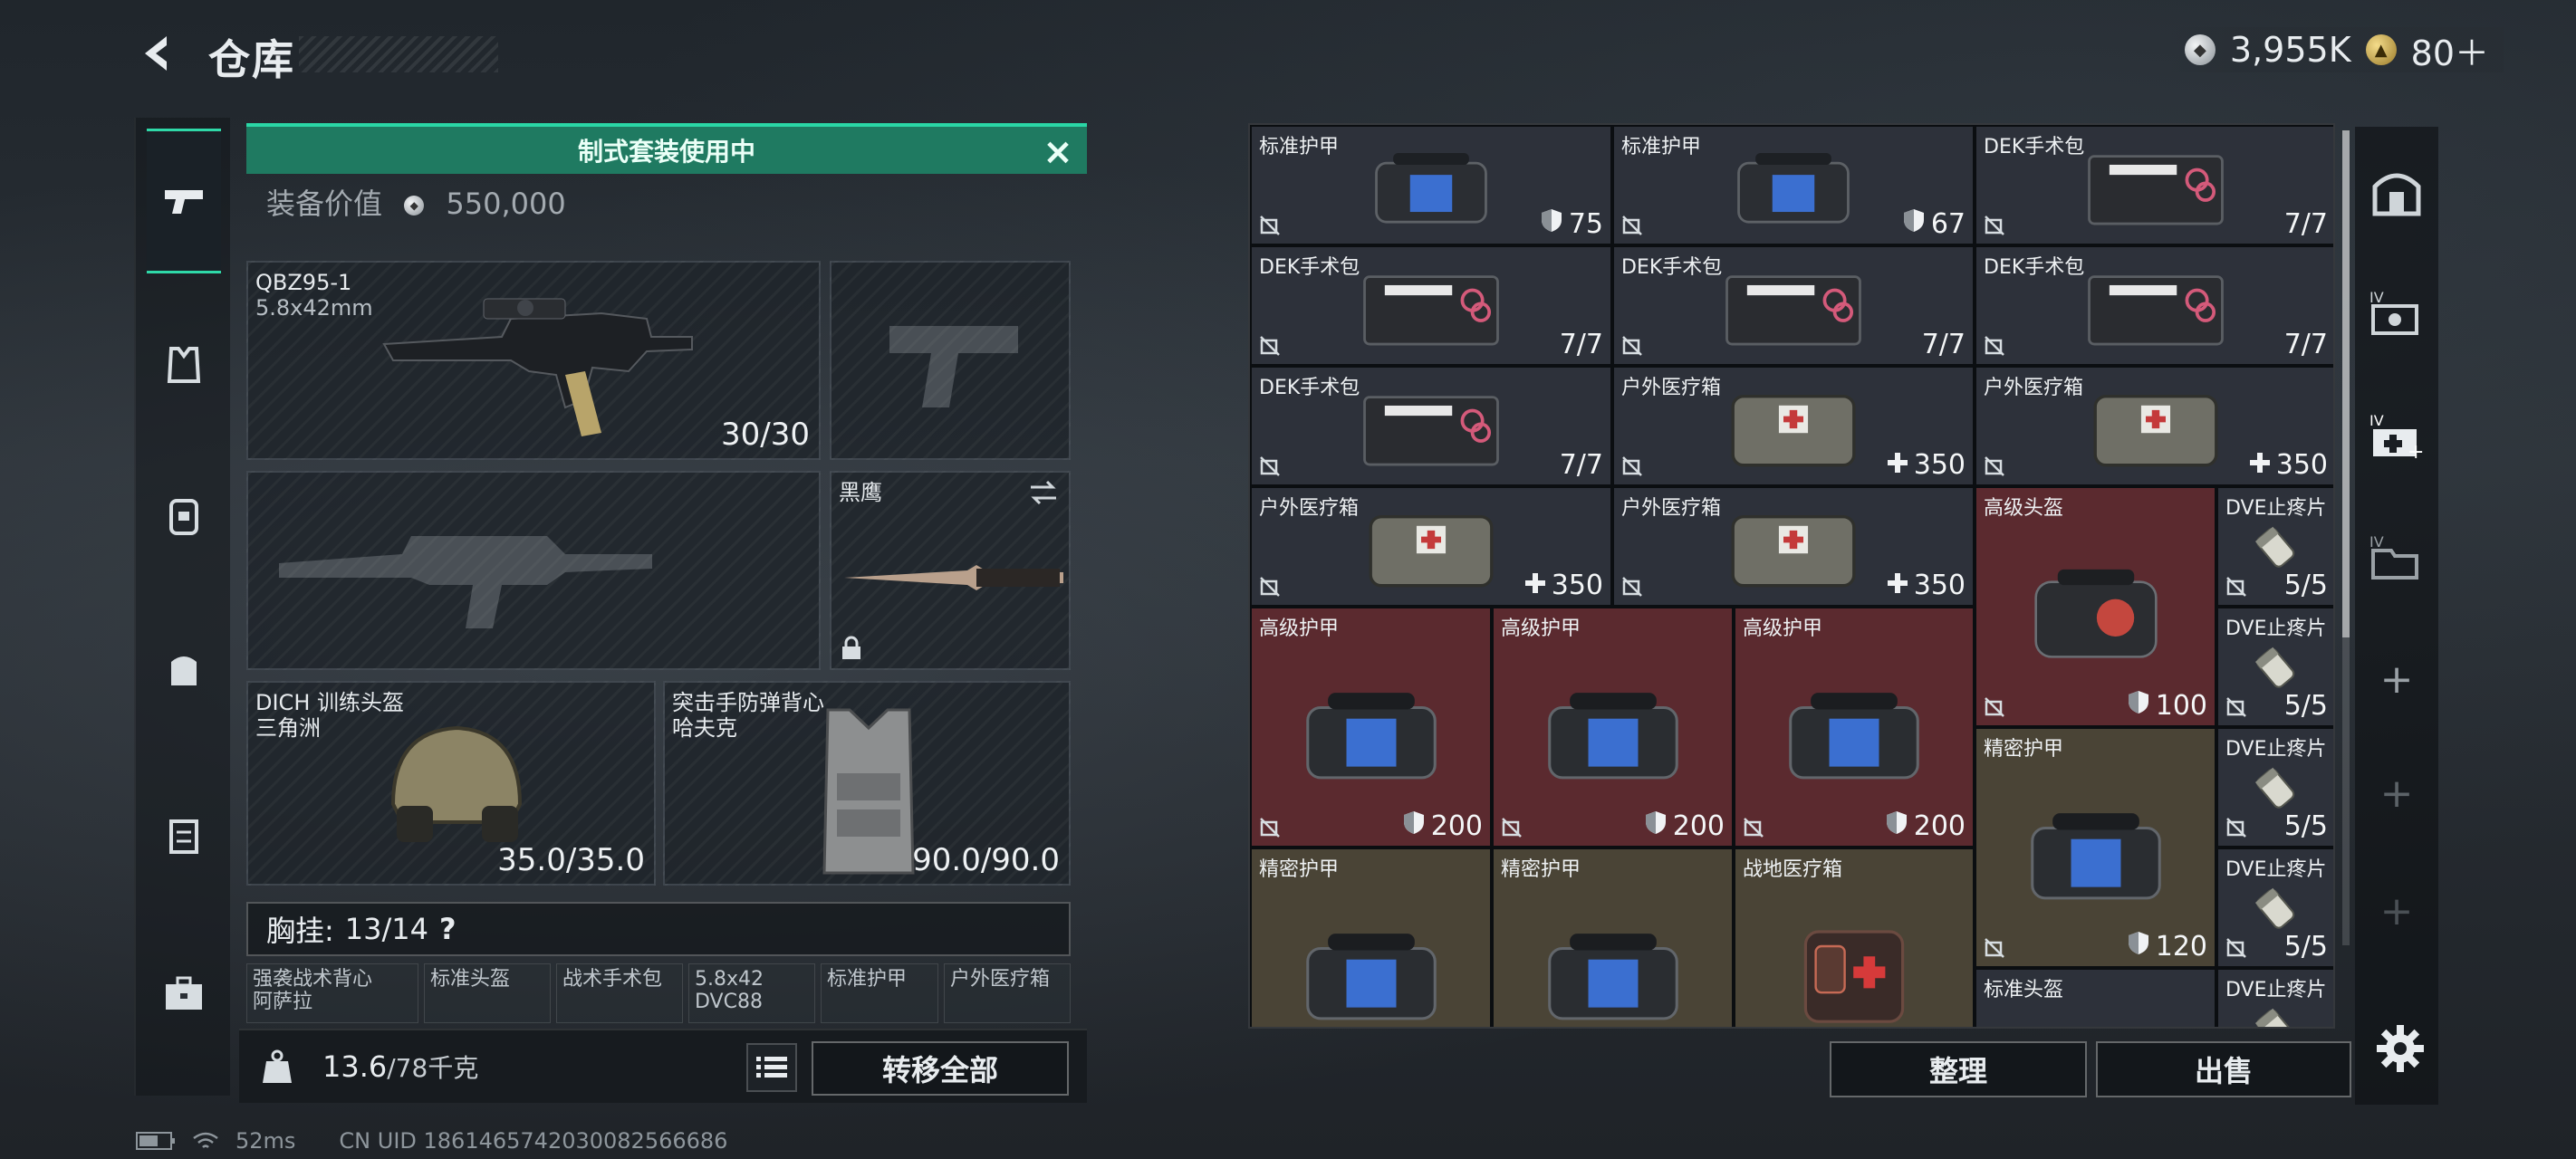  What do you see at coordinates (158, 54) in the screenshot?
I see `back-icon` at bounding box center [158, 54].